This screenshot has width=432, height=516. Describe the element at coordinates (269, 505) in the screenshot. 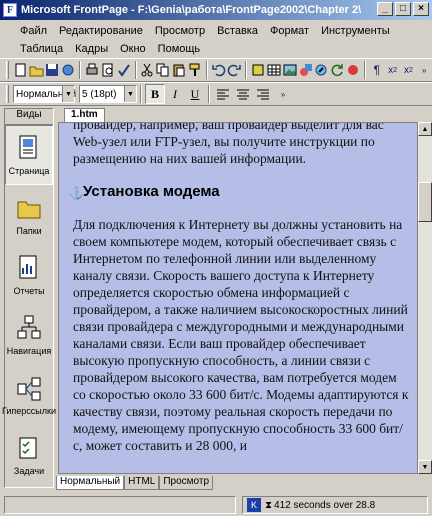

I see `hourglass-icon: ⧗` at that location.